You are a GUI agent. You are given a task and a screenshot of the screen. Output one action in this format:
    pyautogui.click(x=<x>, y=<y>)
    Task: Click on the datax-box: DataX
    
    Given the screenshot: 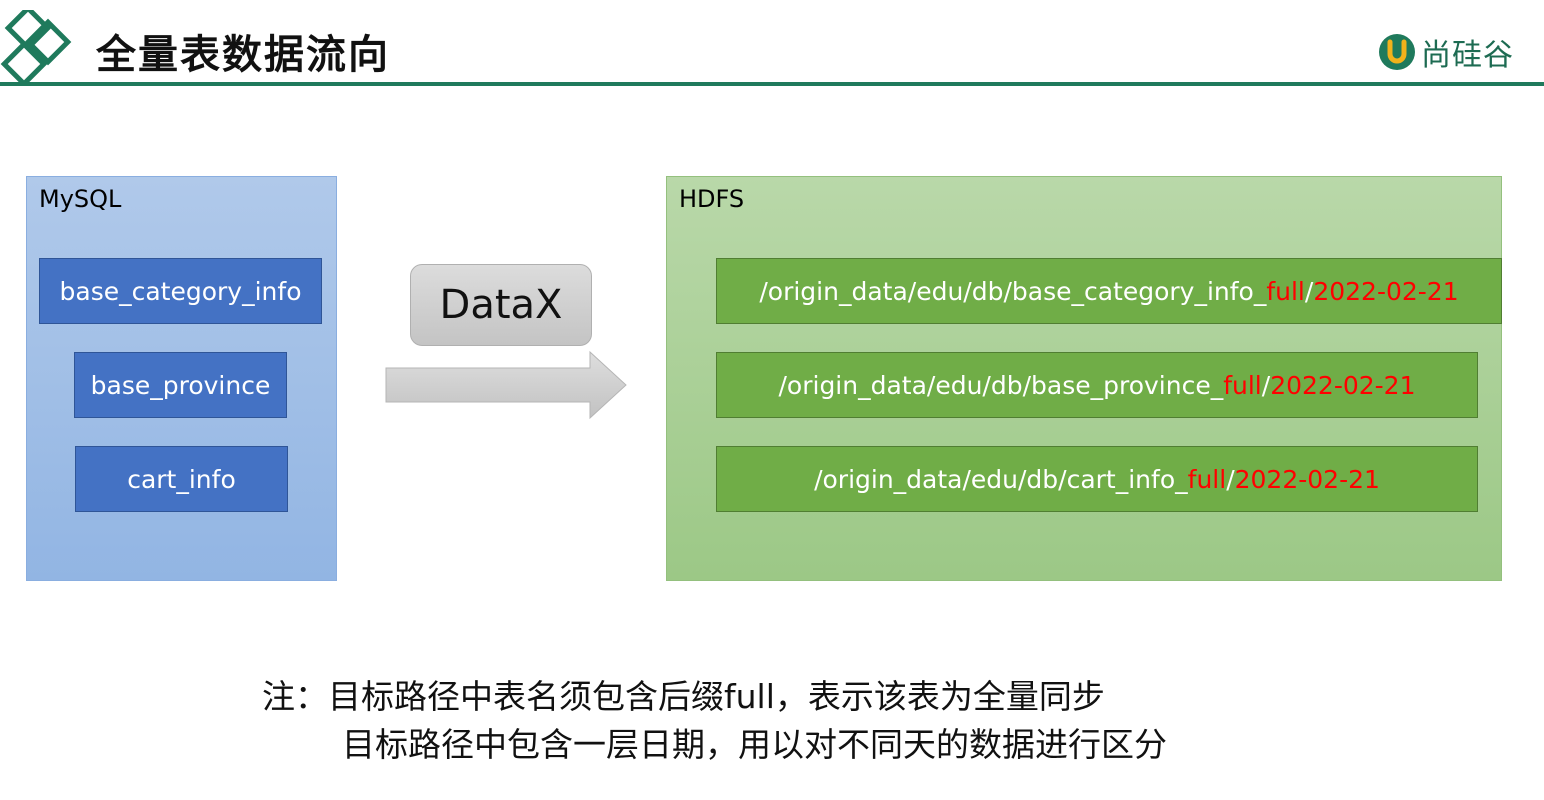 What is the action you would take?
    pyautogui.click(x=501, y=305)
    